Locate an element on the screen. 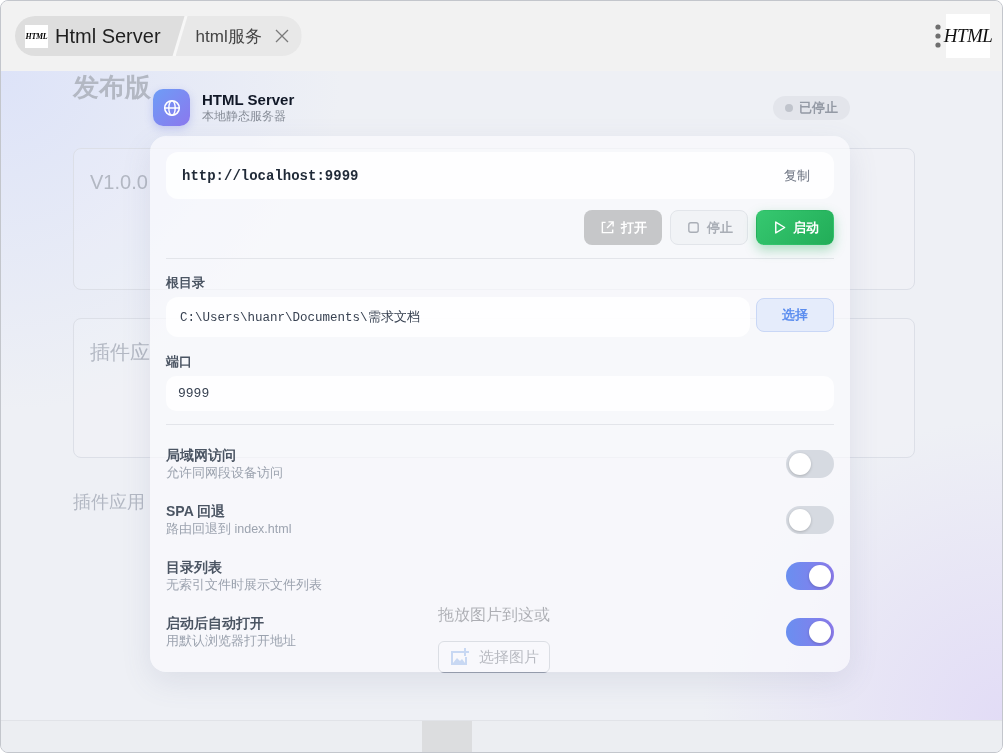 This screenshot has height=753, width=1003. setting-description: 无索引文件时展示文件列表 is located at coordinates (244, 585).